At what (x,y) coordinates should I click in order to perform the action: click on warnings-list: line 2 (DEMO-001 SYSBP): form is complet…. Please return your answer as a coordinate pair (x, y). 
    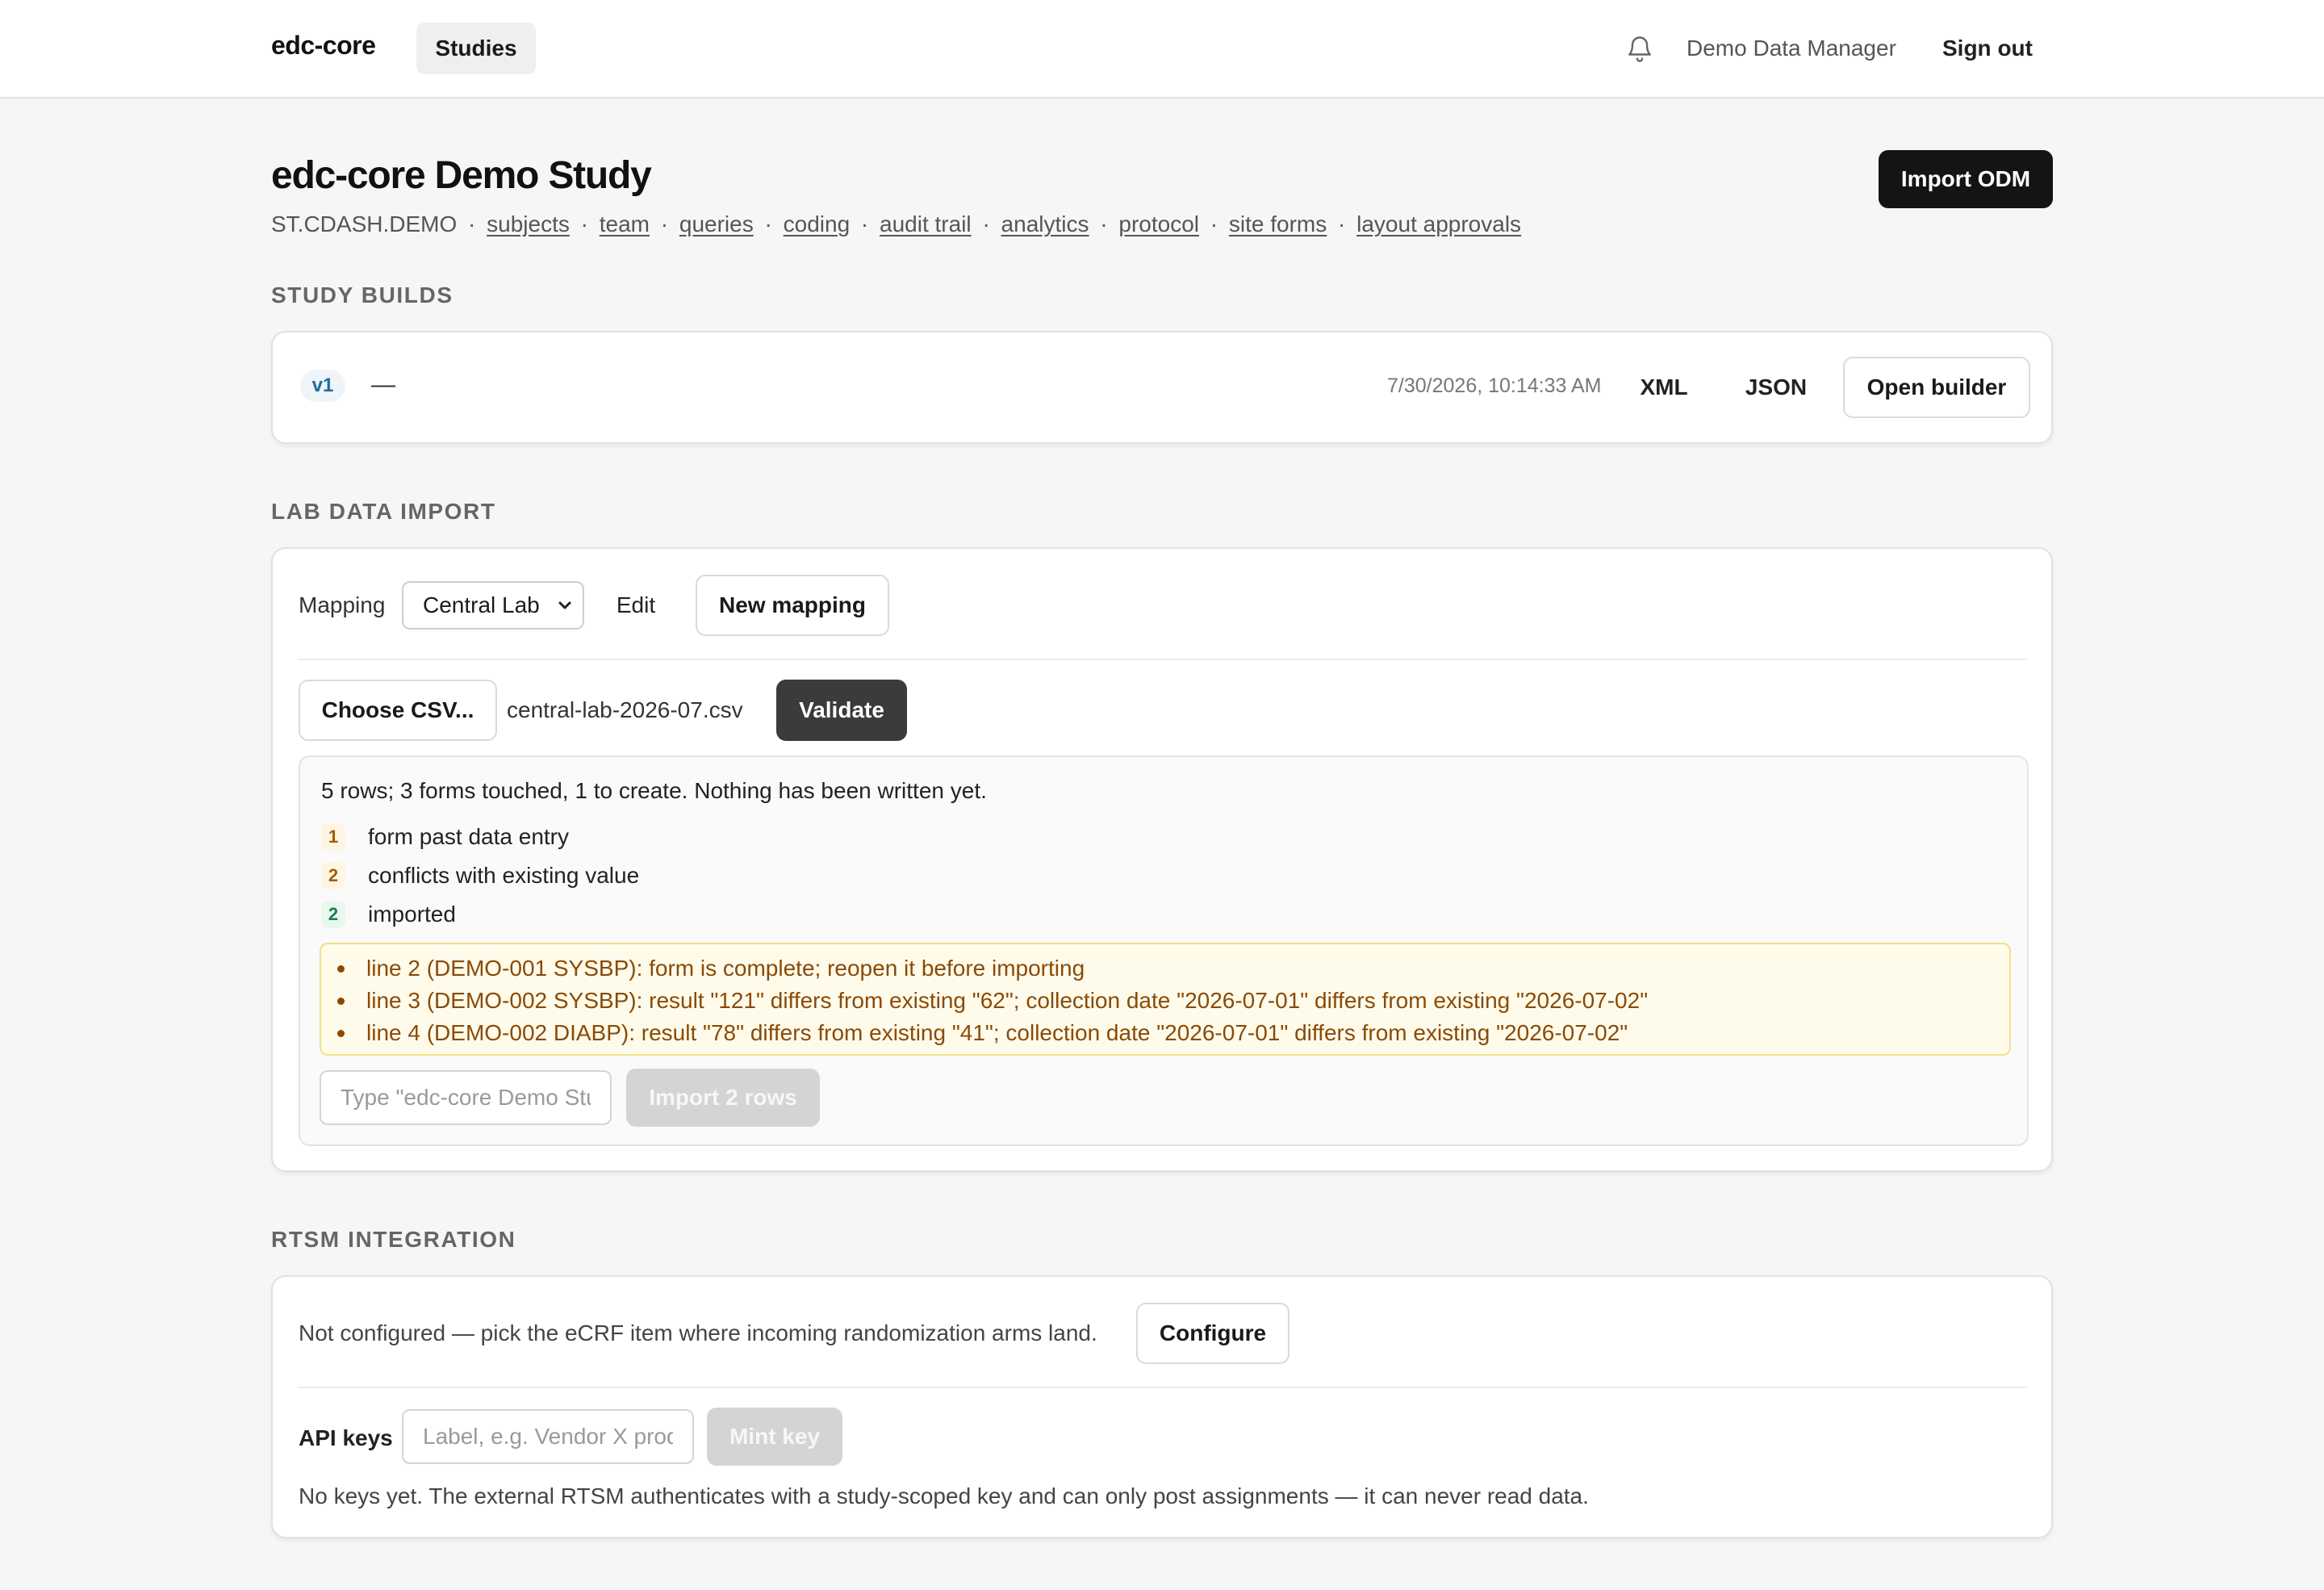
    Looking at the image, I should click on (992, 1000).